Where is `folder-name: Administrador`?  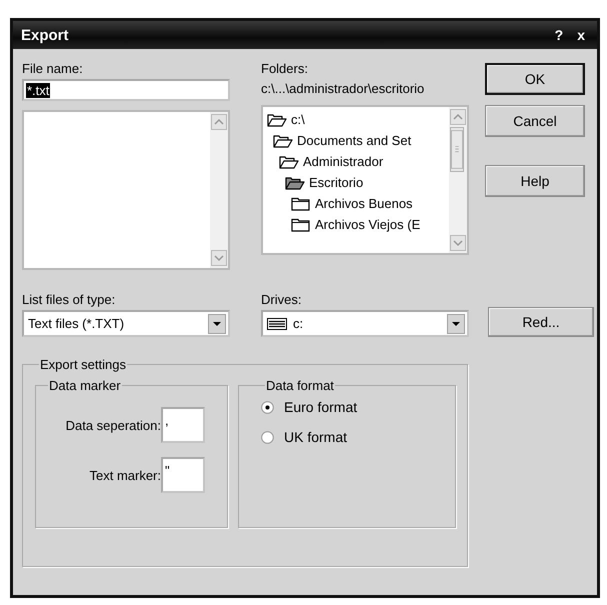 folder-name: Administrador is located at coordinates (343, 161).